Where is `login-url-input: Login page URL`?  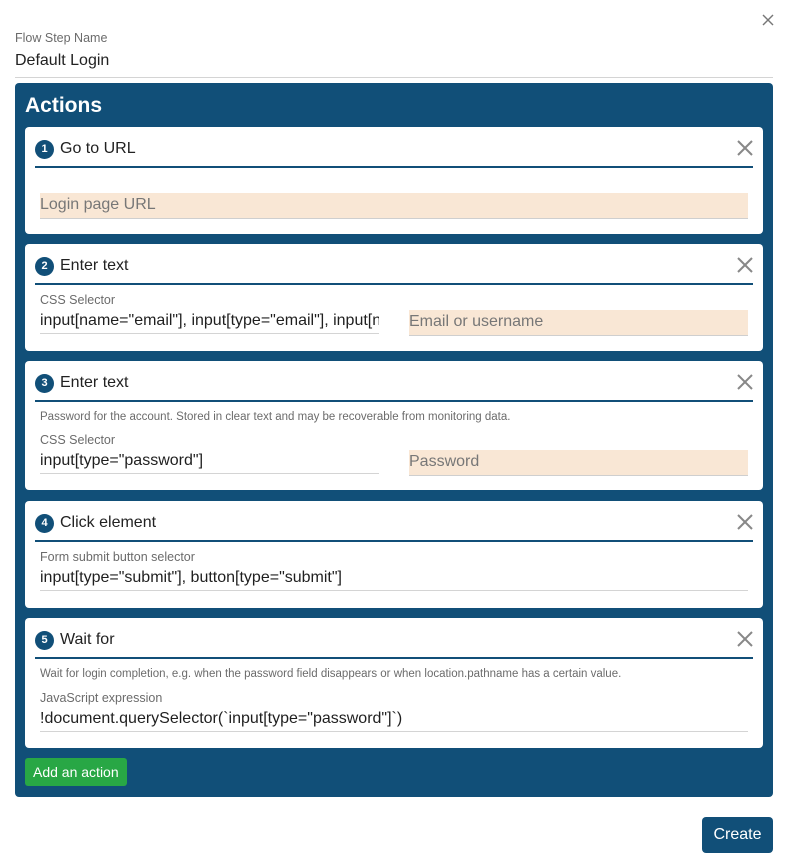
login-url-input: Login page URL is located at coordinates (394, 206).